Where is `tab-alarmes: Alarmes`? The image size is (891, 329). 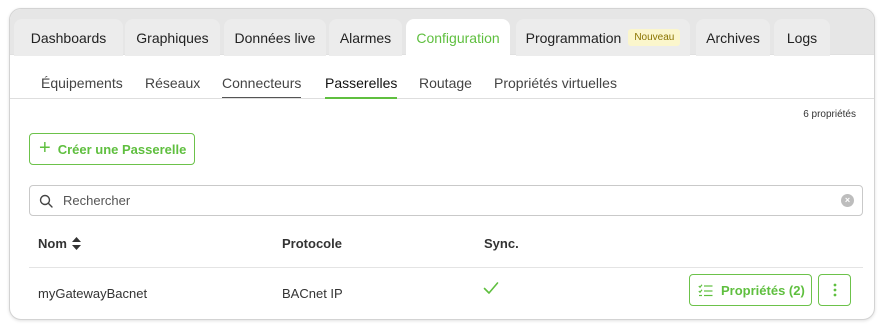 tab-alarmes: Alarmes is located at coordinates (365, 37).